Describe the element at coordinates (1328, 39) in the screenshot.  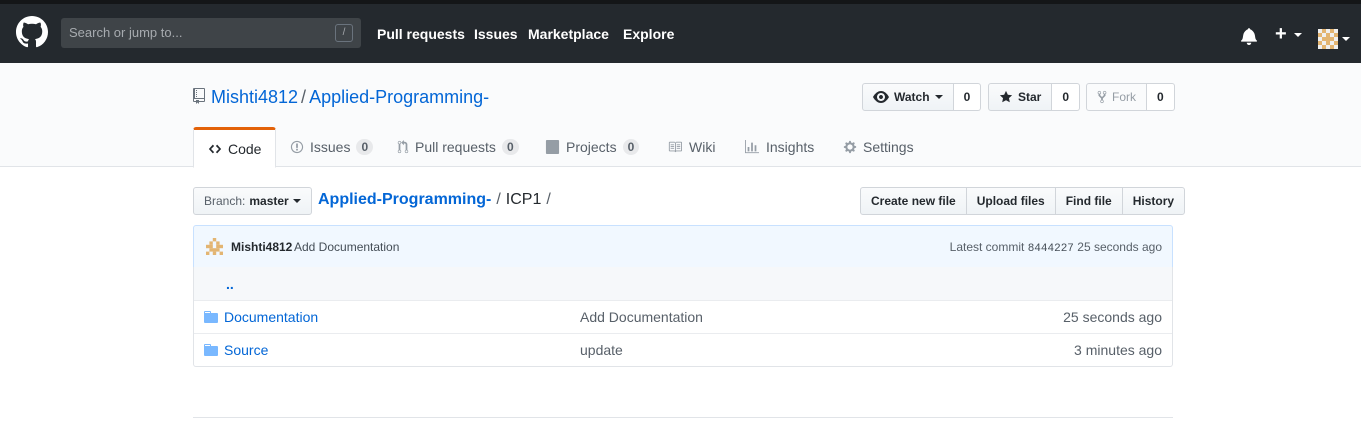
I see `user-avatar` at that location.